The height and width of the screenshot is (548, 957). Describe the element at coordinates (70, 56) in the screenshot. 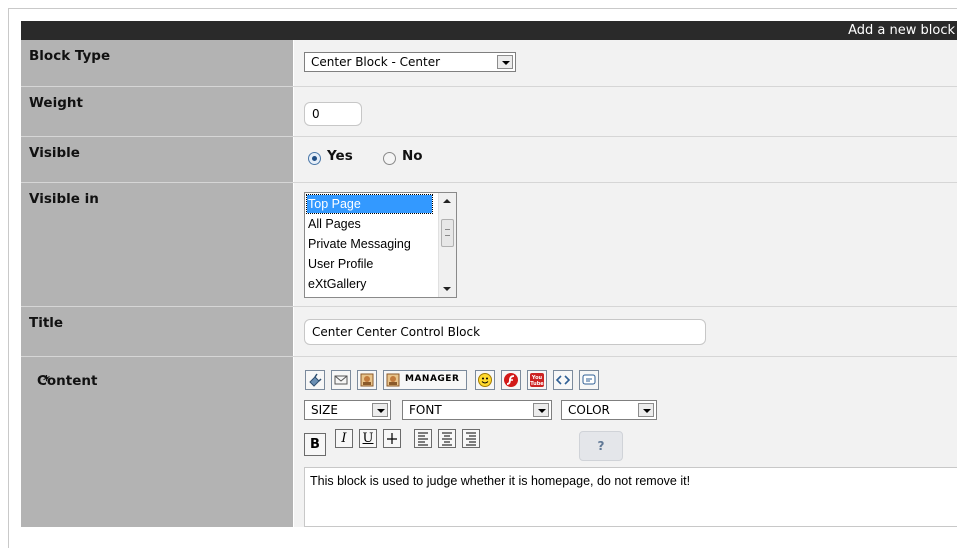

I see `block-type-label: Block Type` at that location.